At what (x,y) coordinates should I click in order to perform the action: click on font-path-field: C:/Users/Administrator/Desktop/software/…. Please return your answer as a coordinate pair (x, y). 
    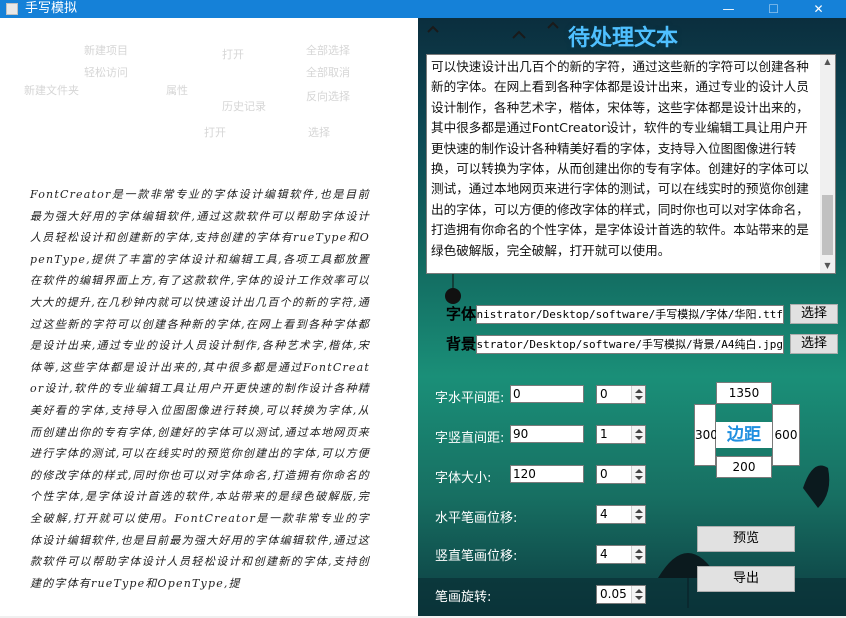
    Looking at the image, I should click on (630, 314).